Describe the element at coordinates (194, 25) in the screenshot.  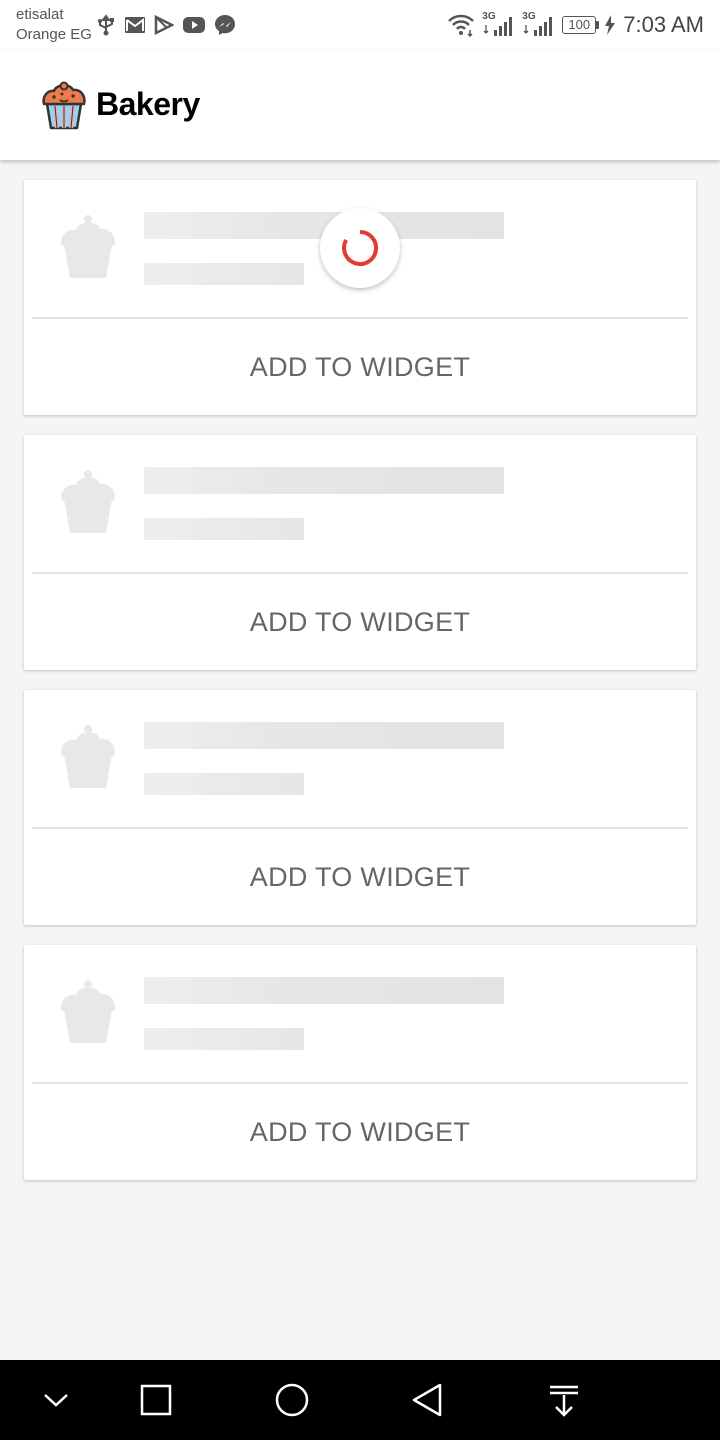
I see `youtube-icon` at that location.